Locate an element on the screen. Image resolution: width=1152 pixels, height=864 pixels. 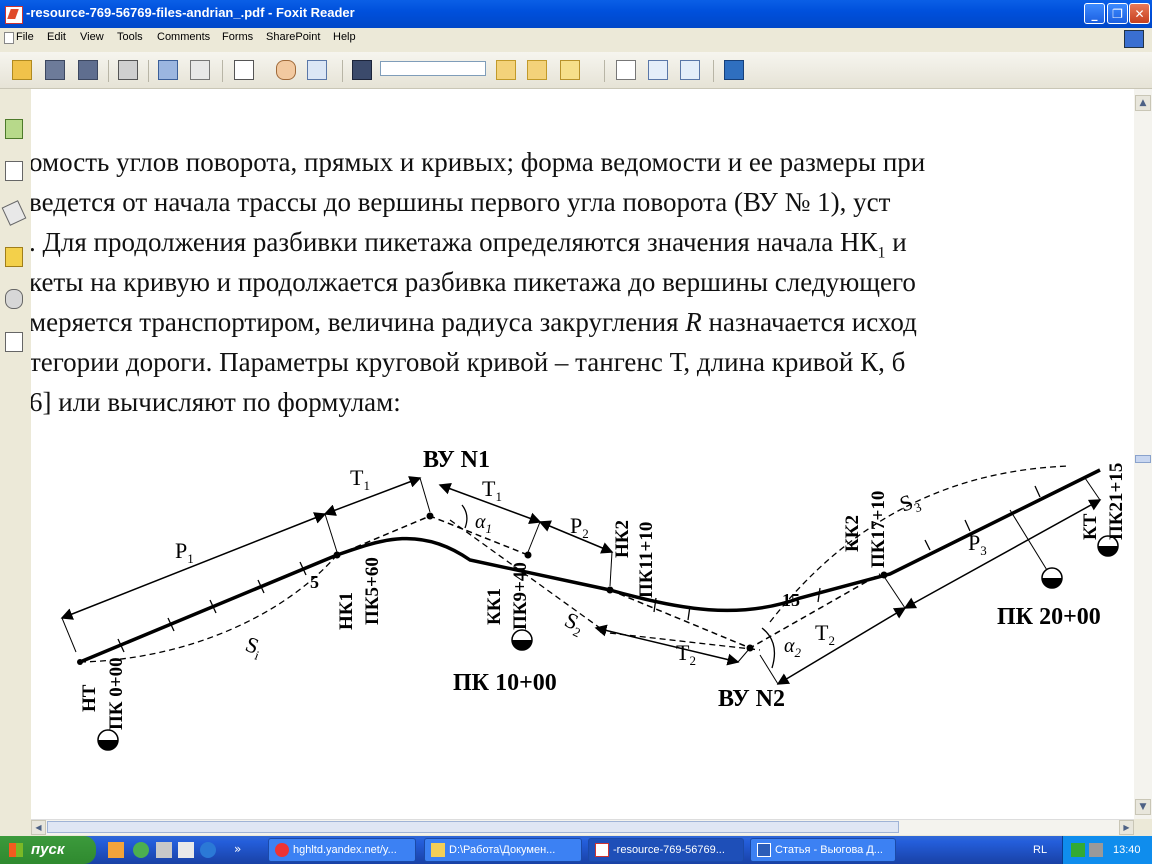
clock: 13:40 is located at coordinates (1127, 850).